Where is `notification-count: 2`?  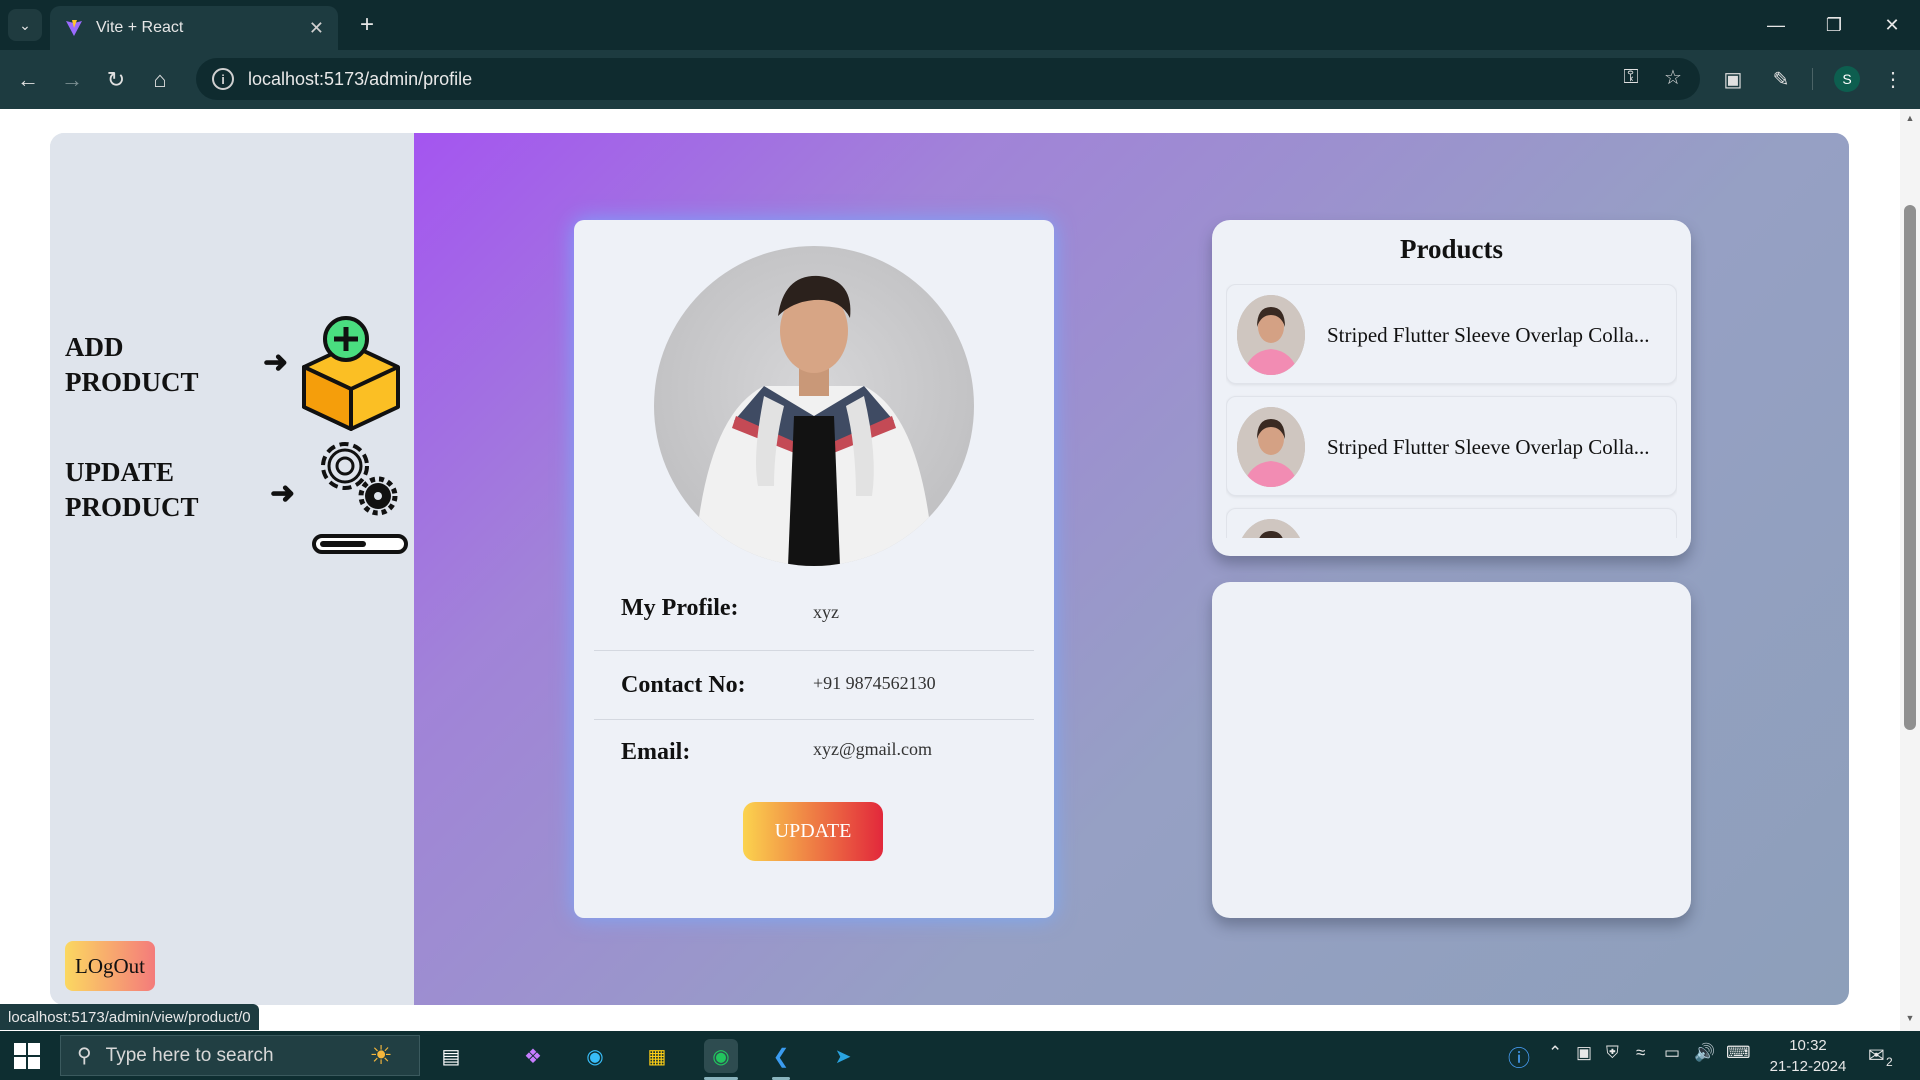
notification-count: 2 is located at coordinates (1889, 1062).